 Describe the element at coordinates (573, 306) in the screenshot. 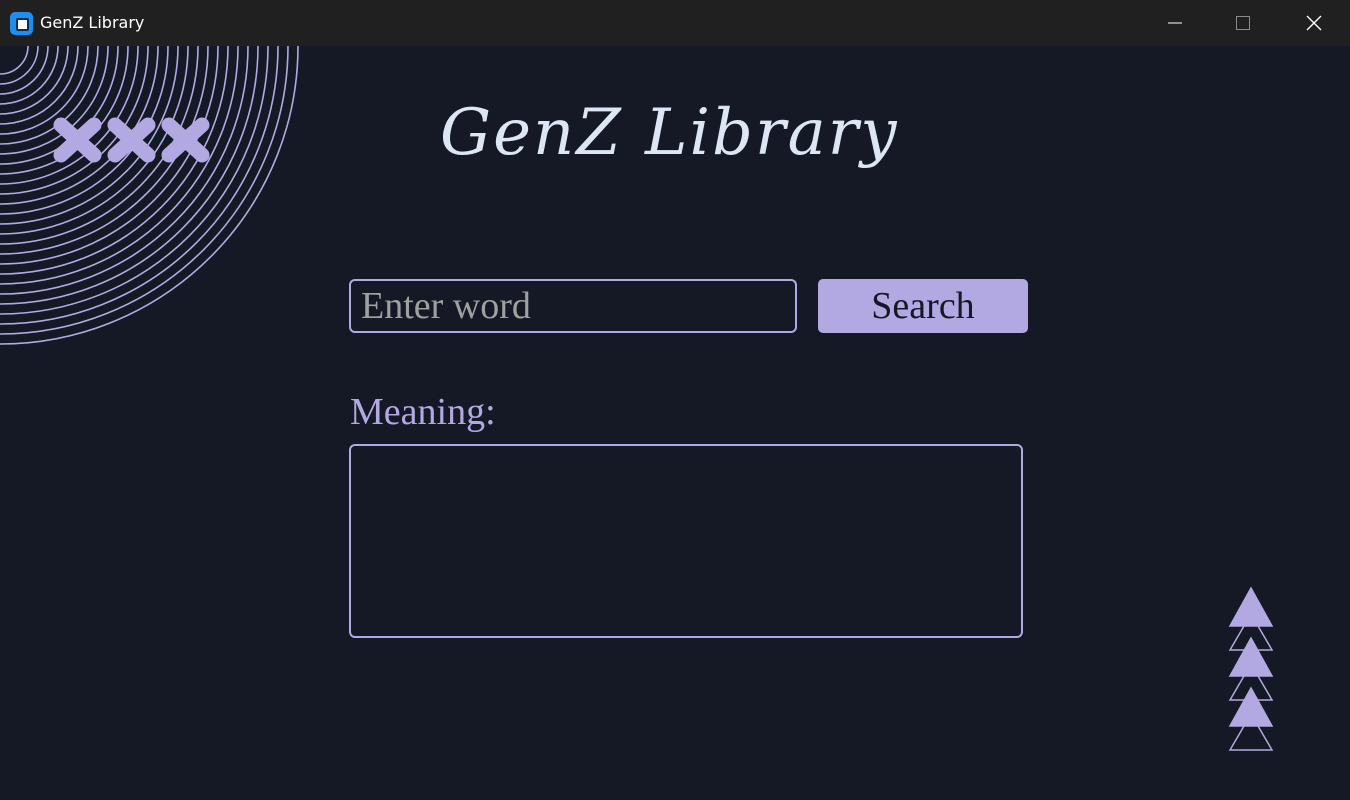

I see `word-input` at that location.